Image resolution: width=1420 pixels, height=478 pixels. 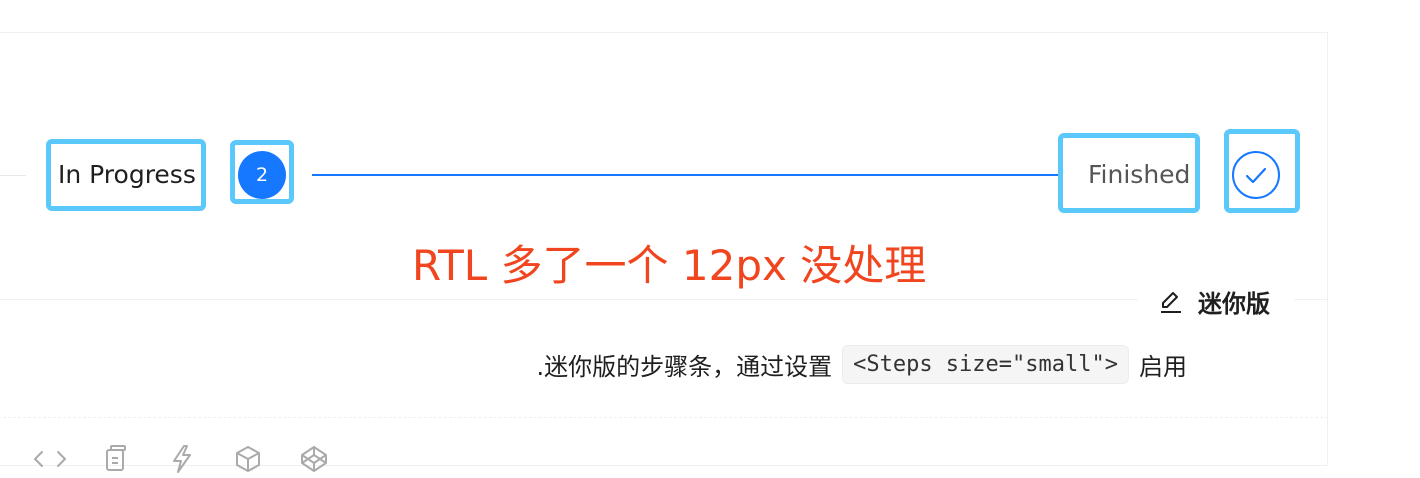 I want to click on step-tail-previous, so click(x=13, y=175).